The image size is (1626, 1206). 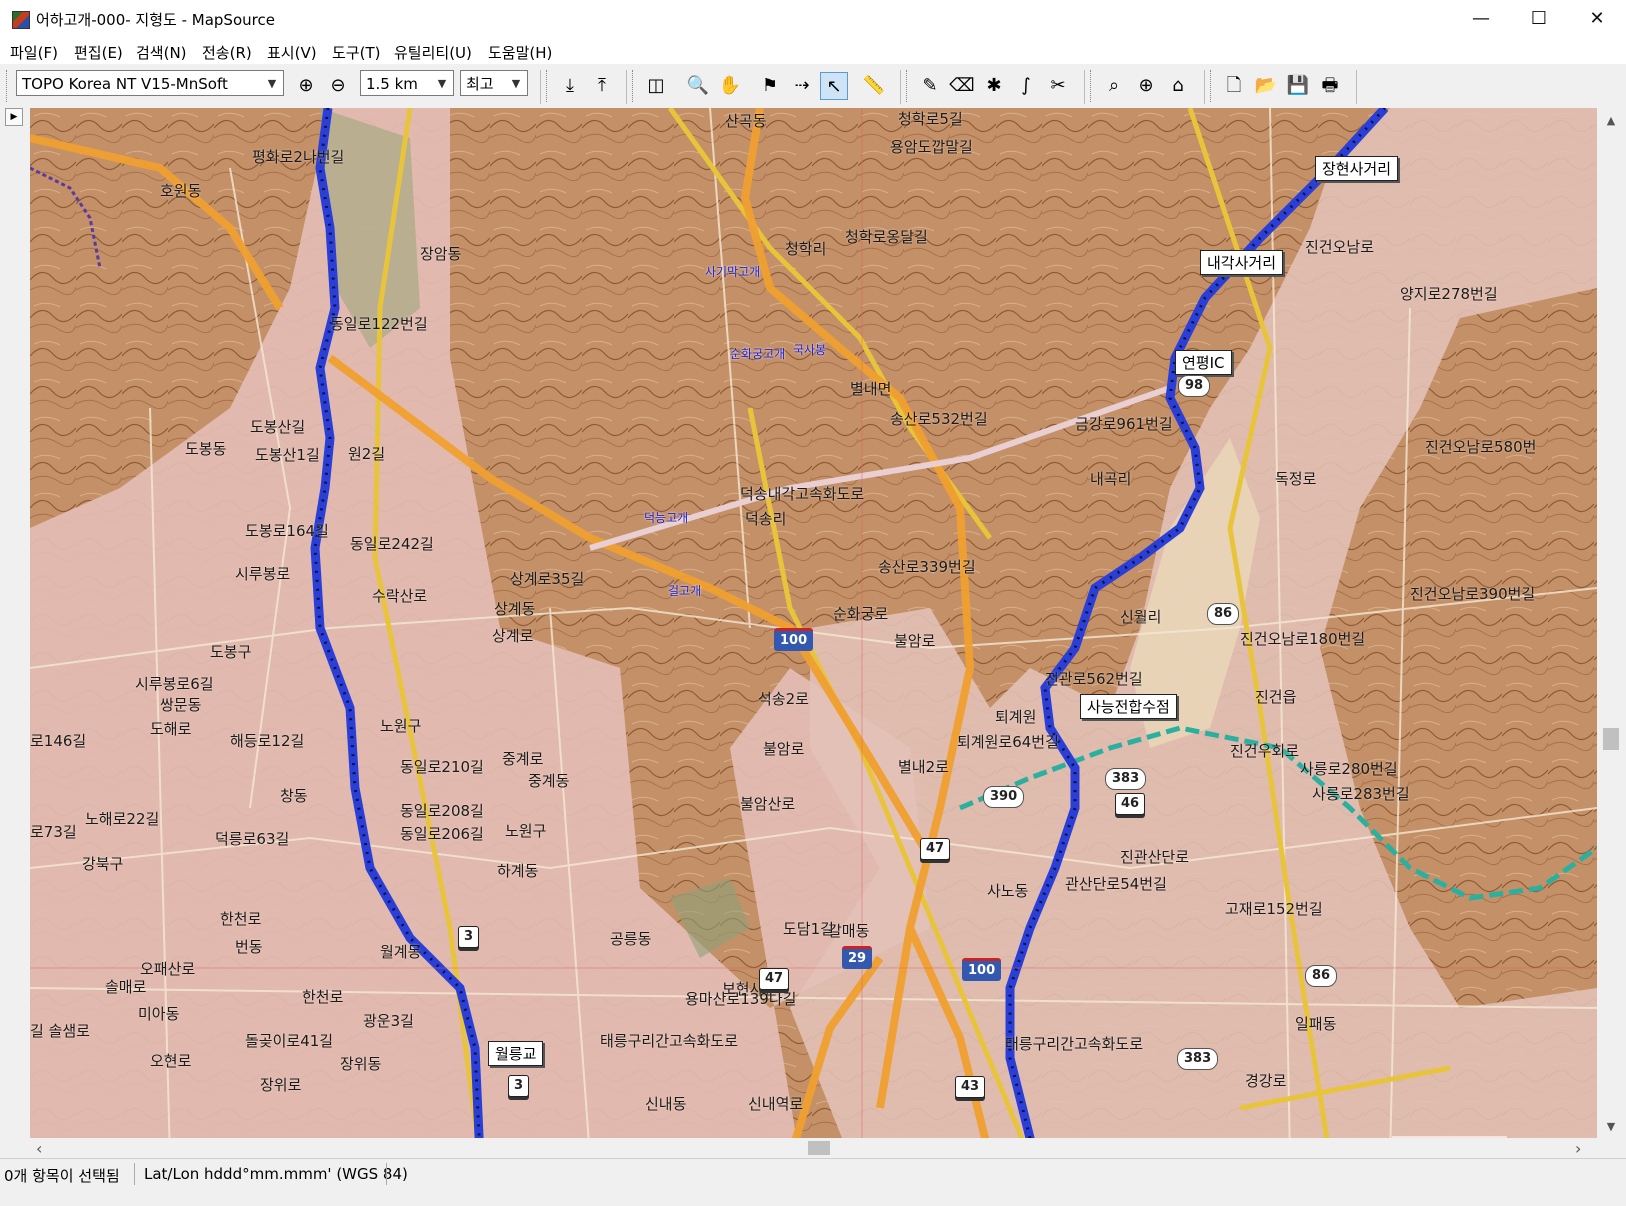 What do you see at coordinates (930, 86) in the screenshot?
I see `draw-tool-icon: ✎` at bounding box center [930, 86].